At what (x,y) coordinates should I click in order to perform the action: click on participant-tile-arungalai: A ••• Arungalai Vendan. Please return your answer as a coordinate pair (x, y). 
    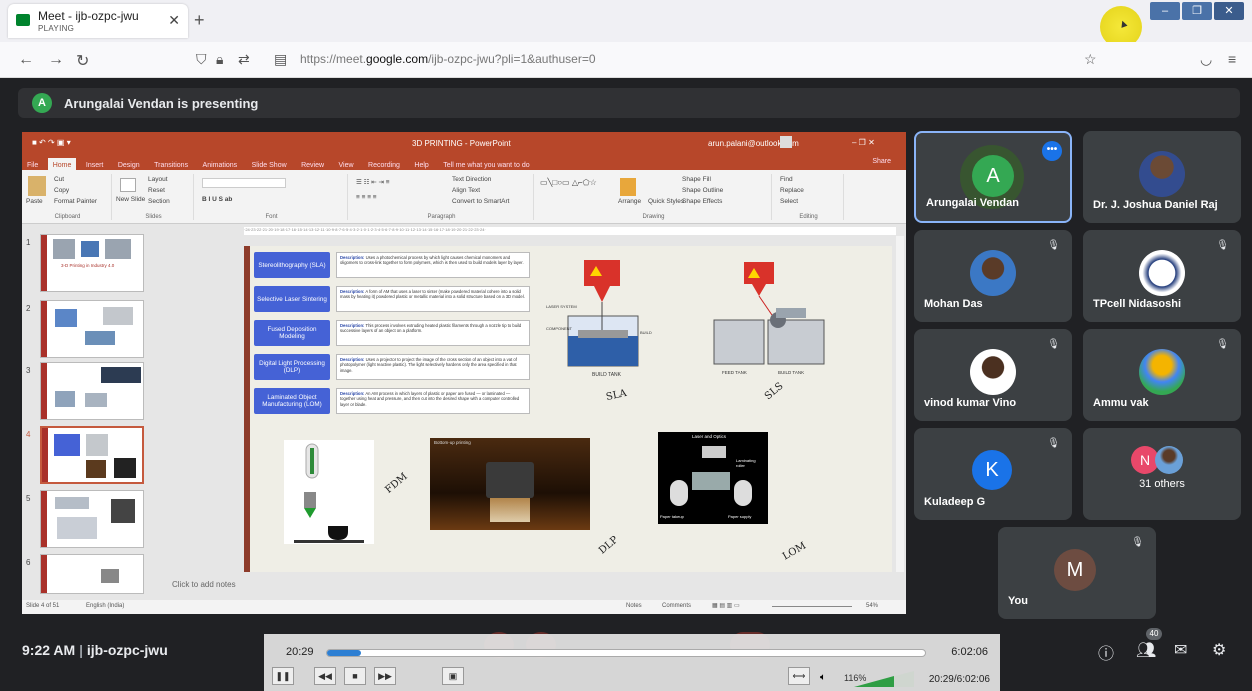
    Looking at the image, I should click on (993, 177).